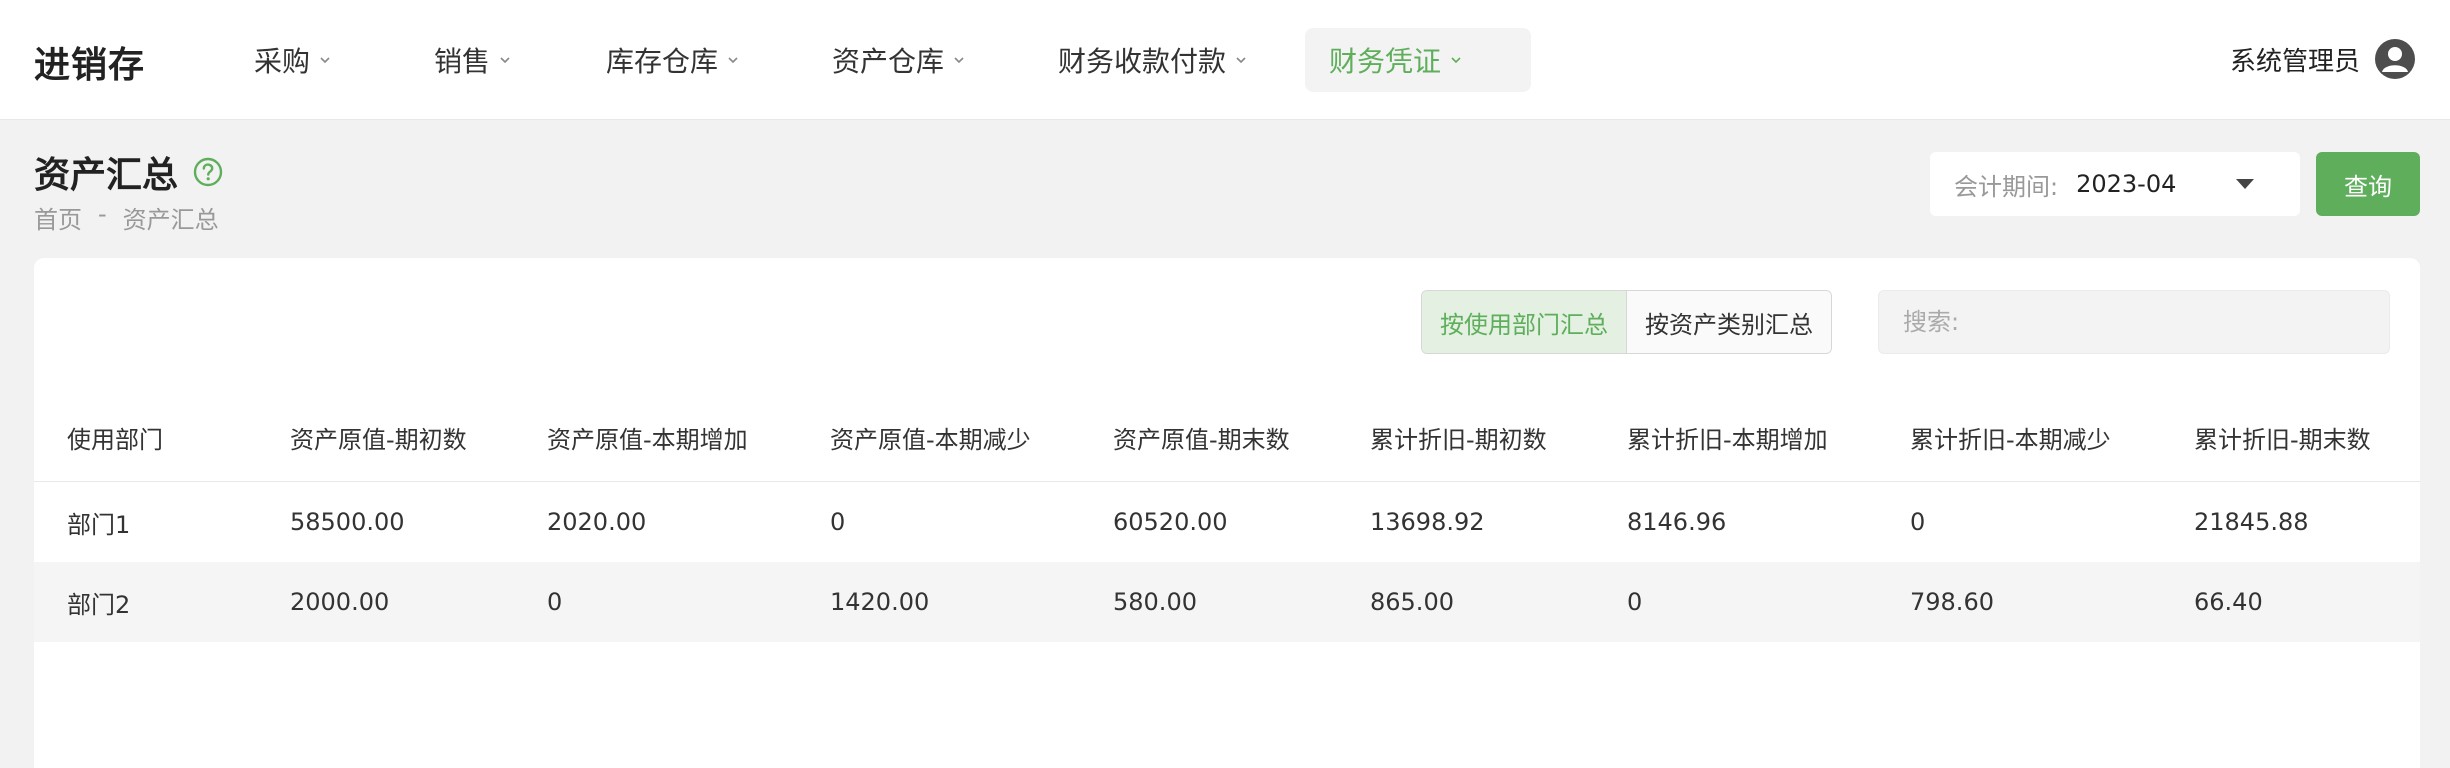 The image size is (2450, 768). What do you see at coordinates (1524, 322) in the screenshot?
I see `group-by-department-button: 按使用部门汇总` at bounding box center [1524, 322].